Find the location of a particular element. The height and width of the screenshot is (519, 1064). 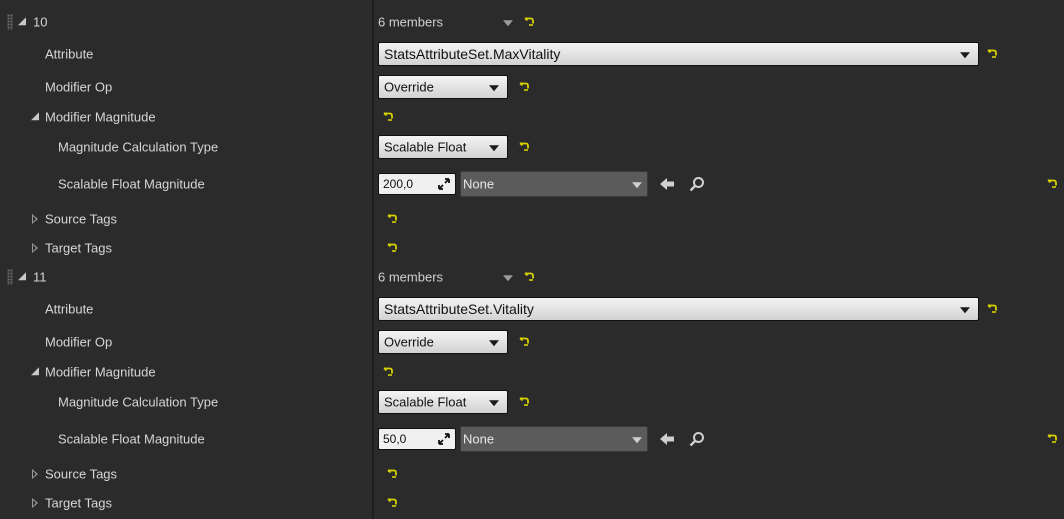

array-element-row: 11 6 members is located at coordinates (532, 277).